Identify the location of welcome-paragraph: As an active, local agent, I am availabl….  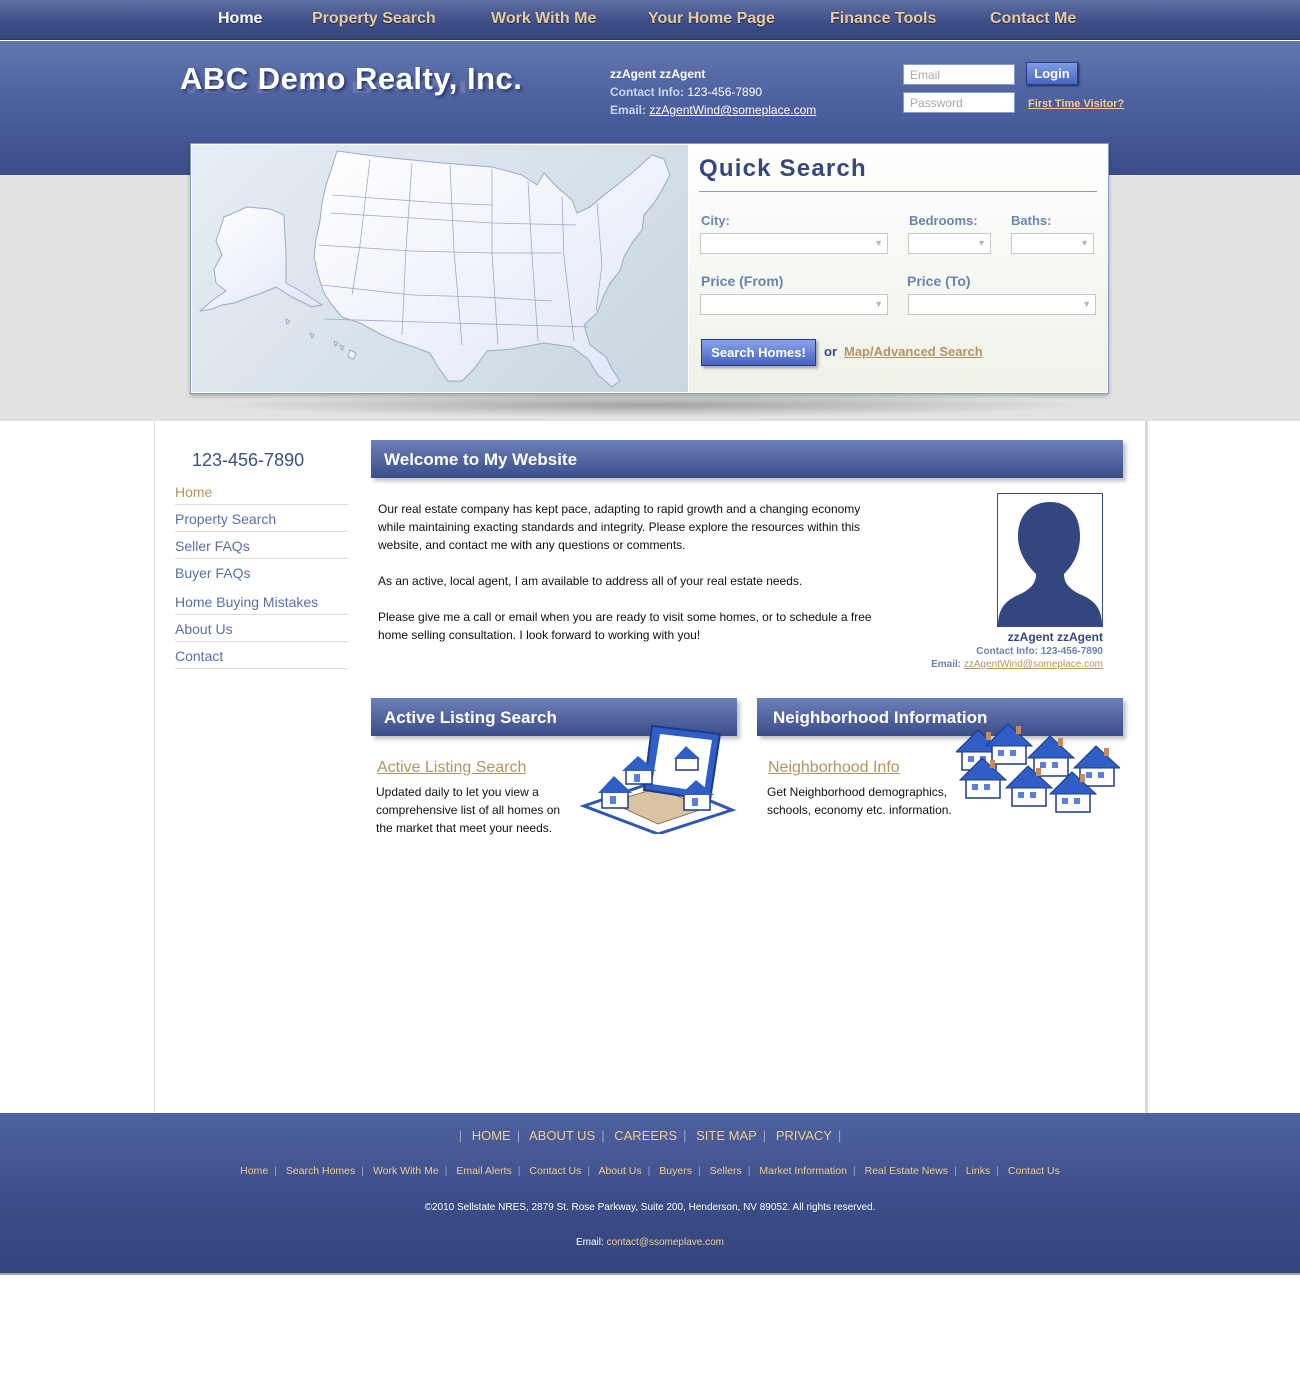
(590, 581).